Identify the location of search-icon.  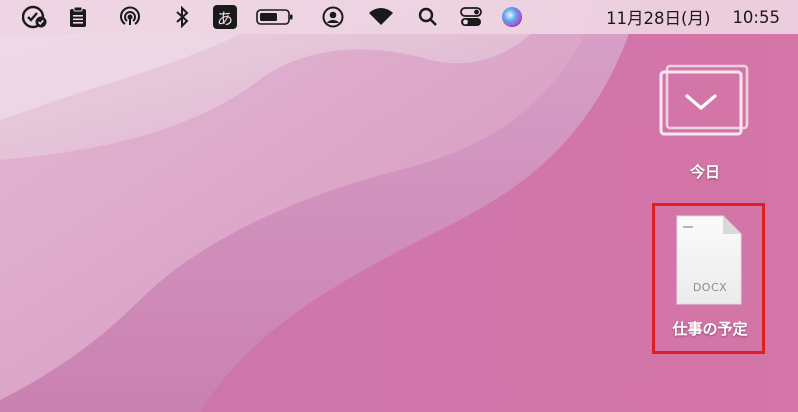
(428, 17).